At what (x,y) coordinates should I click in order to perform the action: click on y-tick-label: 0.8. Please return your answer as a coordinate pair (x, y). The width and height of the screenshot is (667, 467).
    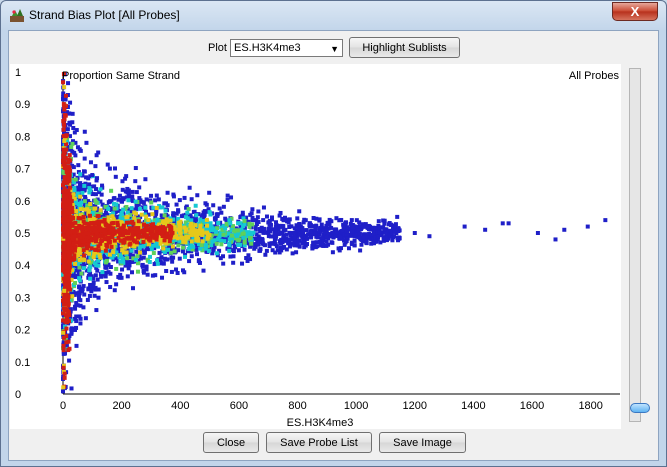
    Looking at the image, I should click on (22, 137).